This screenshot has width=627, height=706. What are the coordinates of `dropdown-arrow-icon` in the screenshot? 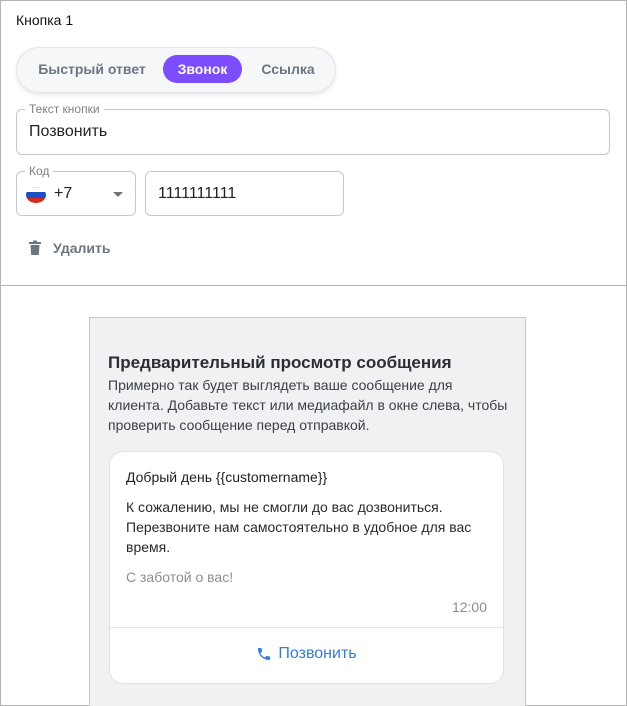 It's located at (118, 194).